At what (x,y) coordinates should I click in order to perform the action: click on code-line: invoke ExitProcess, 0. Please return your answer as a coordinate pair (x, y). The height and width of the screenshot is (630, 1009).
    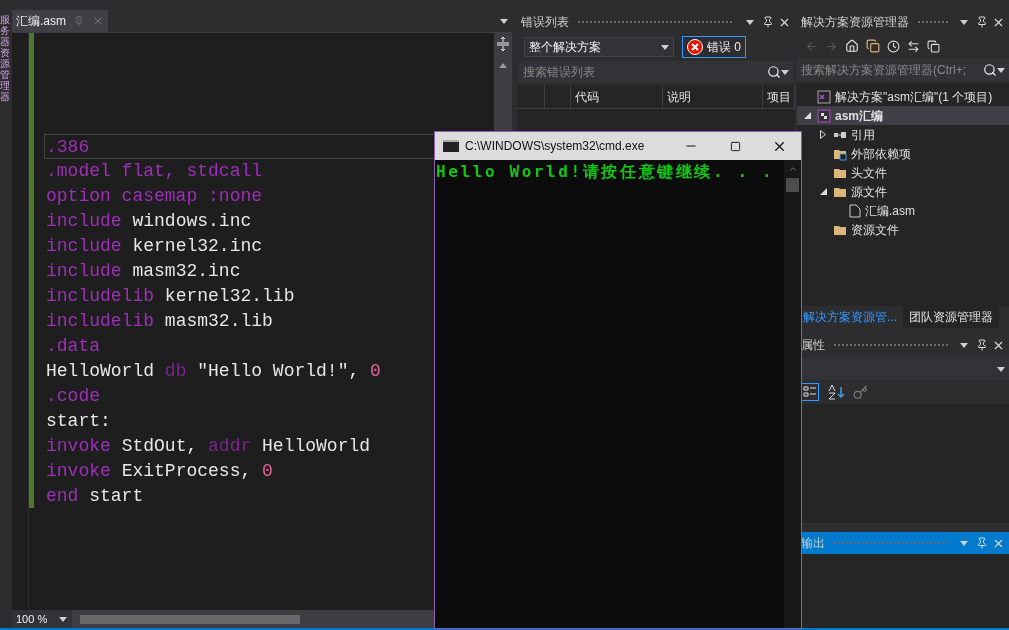
    Looking at the image, I should click on (159, 471).